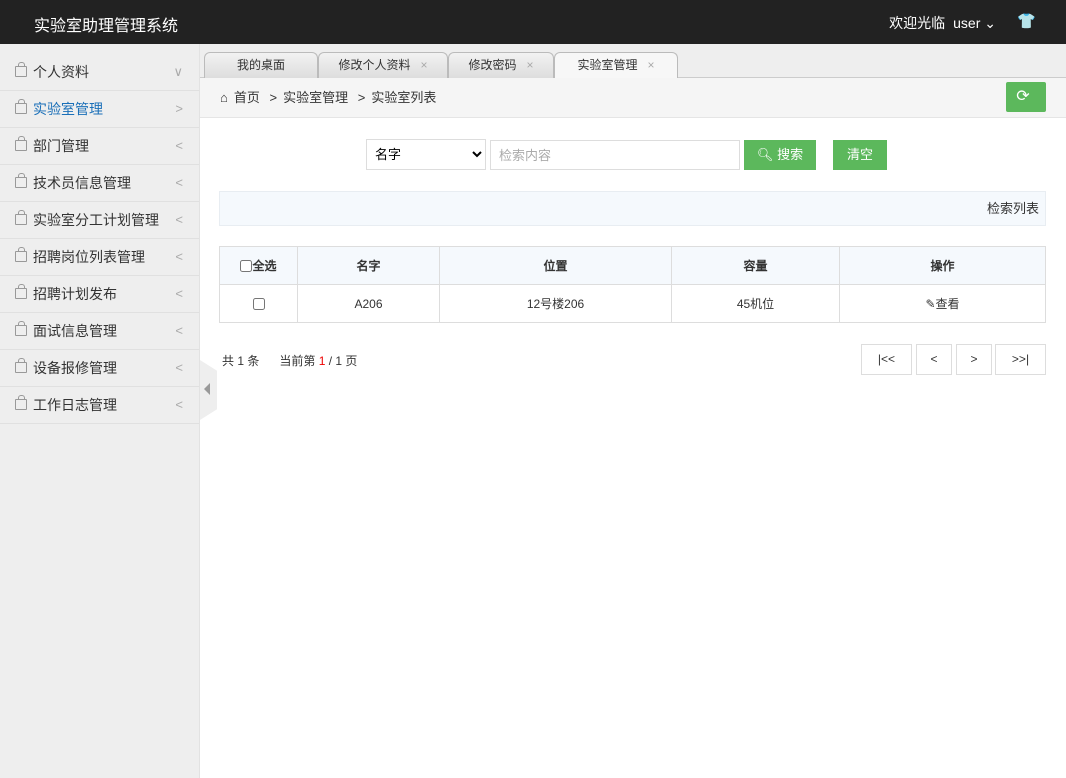 The width and height of the screenshot is (1066, 778). Describe the element at coordinates (241, 361) in the screenshot. I see `total-count: 共 1 条` at that location.